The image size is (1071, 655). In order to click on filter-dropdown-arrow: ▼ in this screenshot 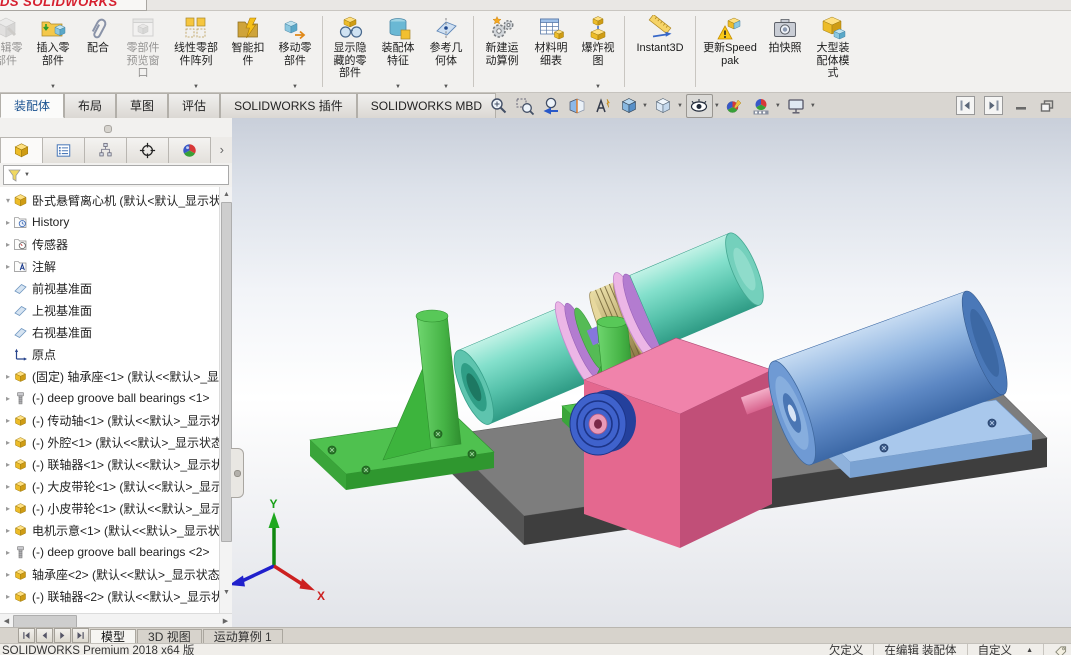, I will do `click(27, 175)`.